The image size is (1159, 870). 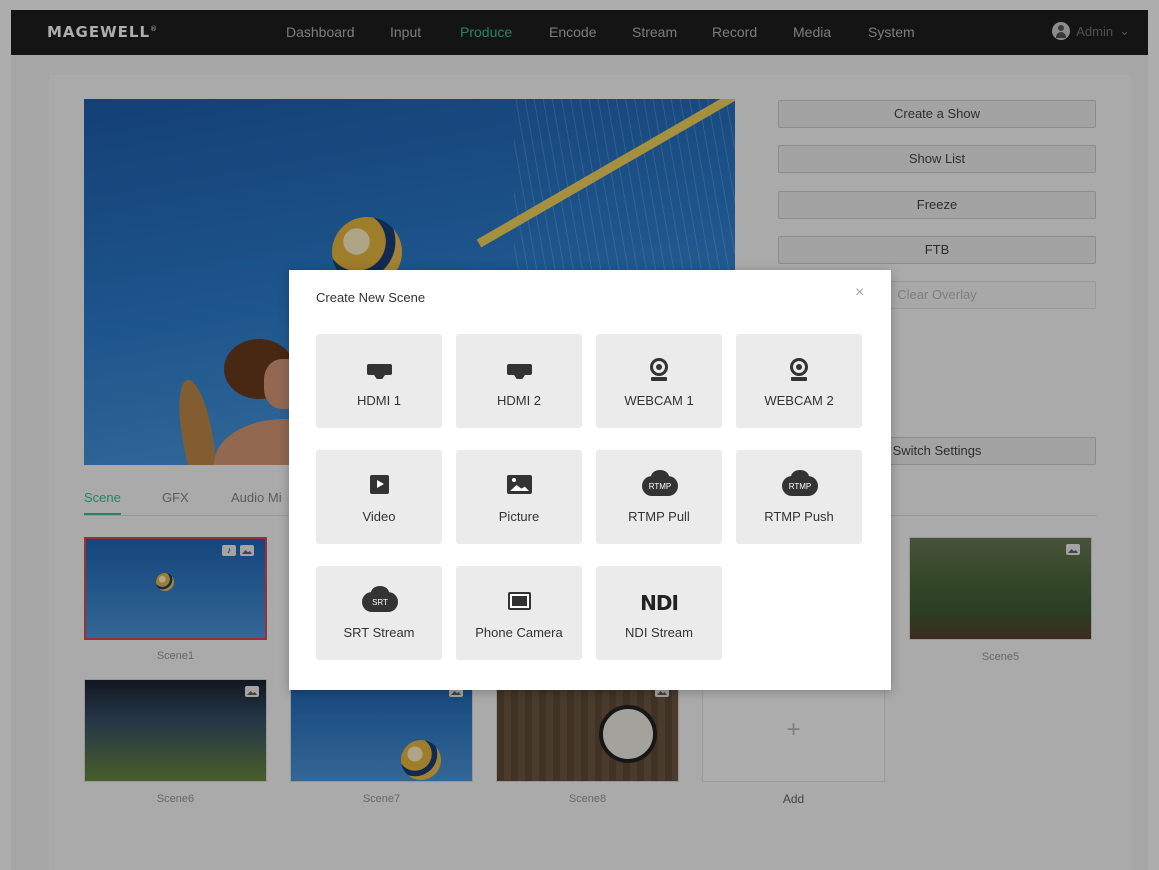 What do you see at coordinates (659, 516) in the screenshot?
I see `source-label: RTMP Pull` at bounding box center [659, 516].